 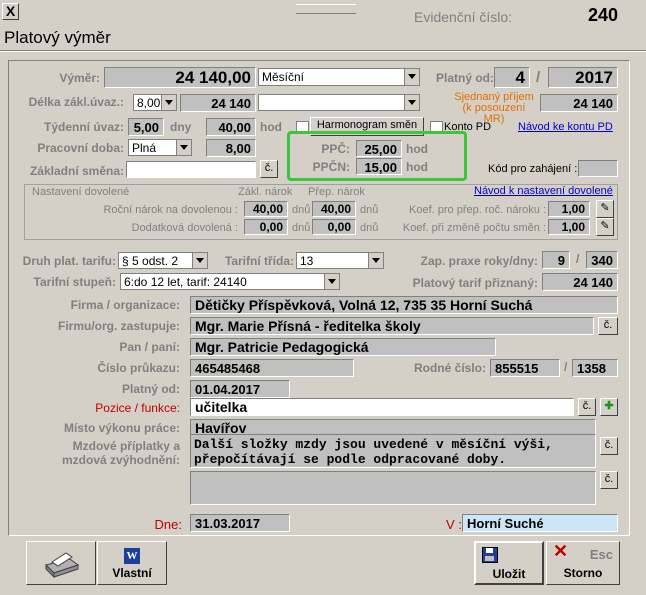 What do you see at coordinates (138, 368) in the screenshot?
I see `prukaz-label: Číslo průkazu:` at bounding box center [138, 368].